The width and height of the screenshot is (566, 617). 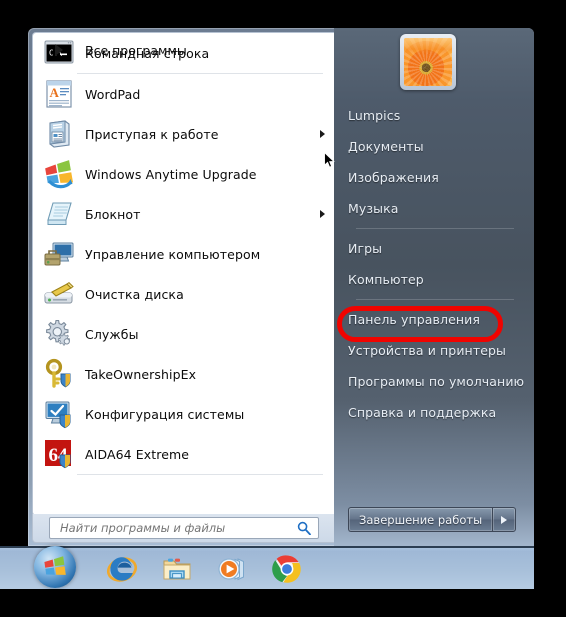 What do you see at coordinates (434, 146) in the screenshot?
I see `place-item: Документы` at bounding box center [434, 146].